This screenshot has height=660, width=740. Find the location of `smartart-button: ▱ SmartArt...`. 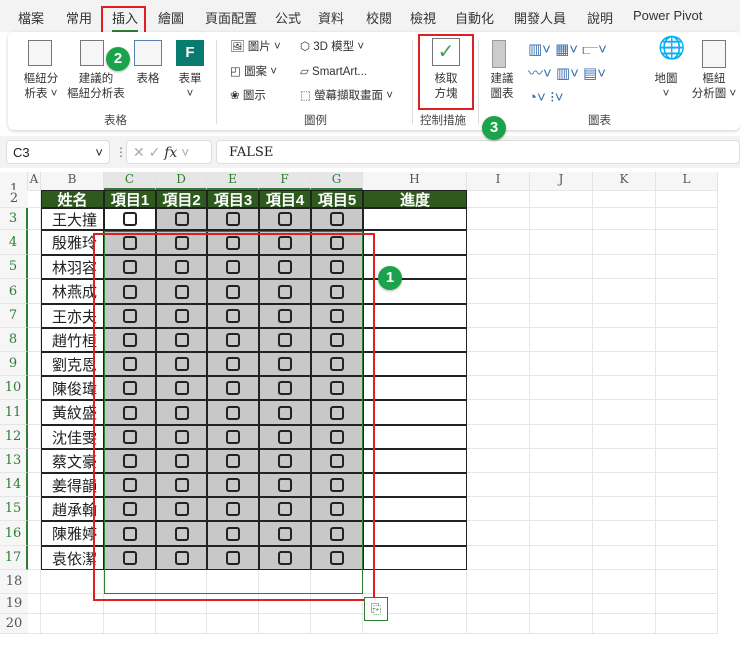

smartart-button: ▱ SmartArt... is located at coordinates (333, 72).